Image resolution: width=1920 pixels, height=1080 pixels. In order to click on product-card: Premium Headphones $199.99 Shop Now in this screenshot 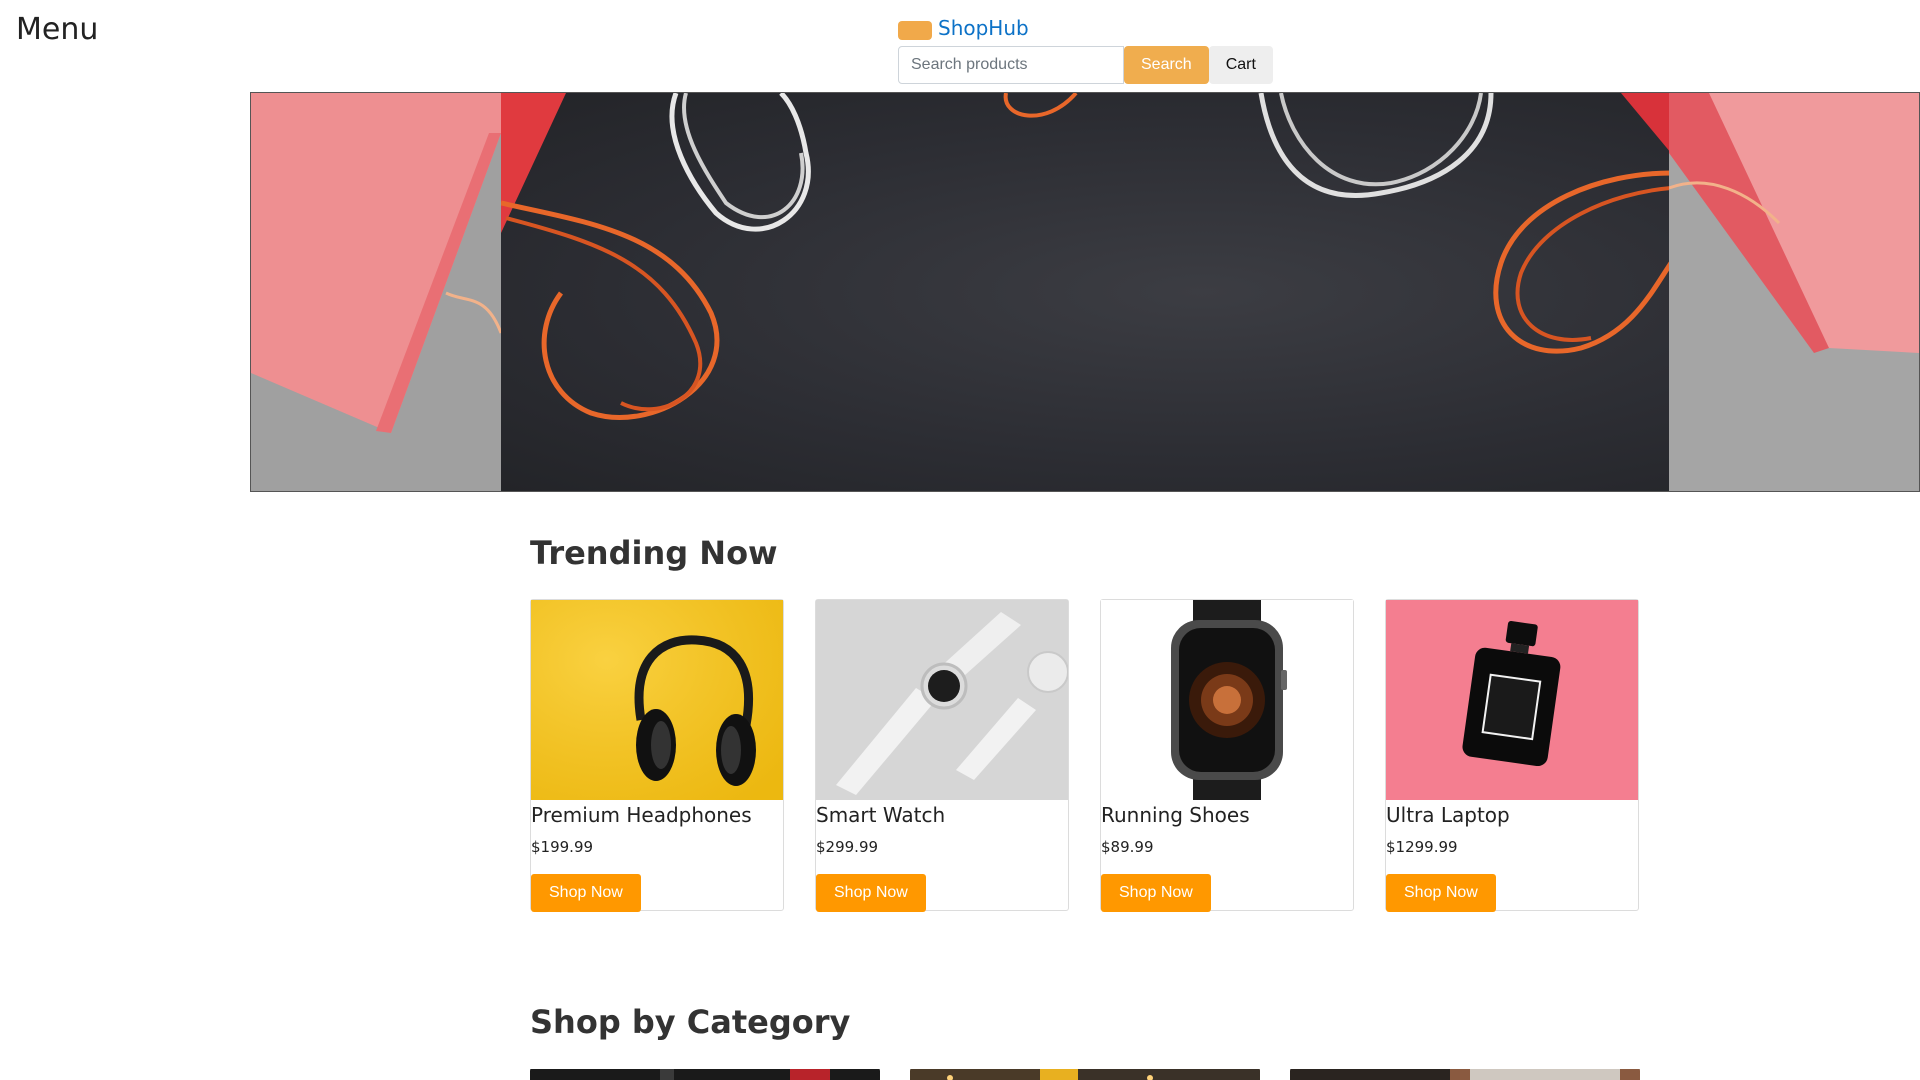, I will do `click(657, 755)`.